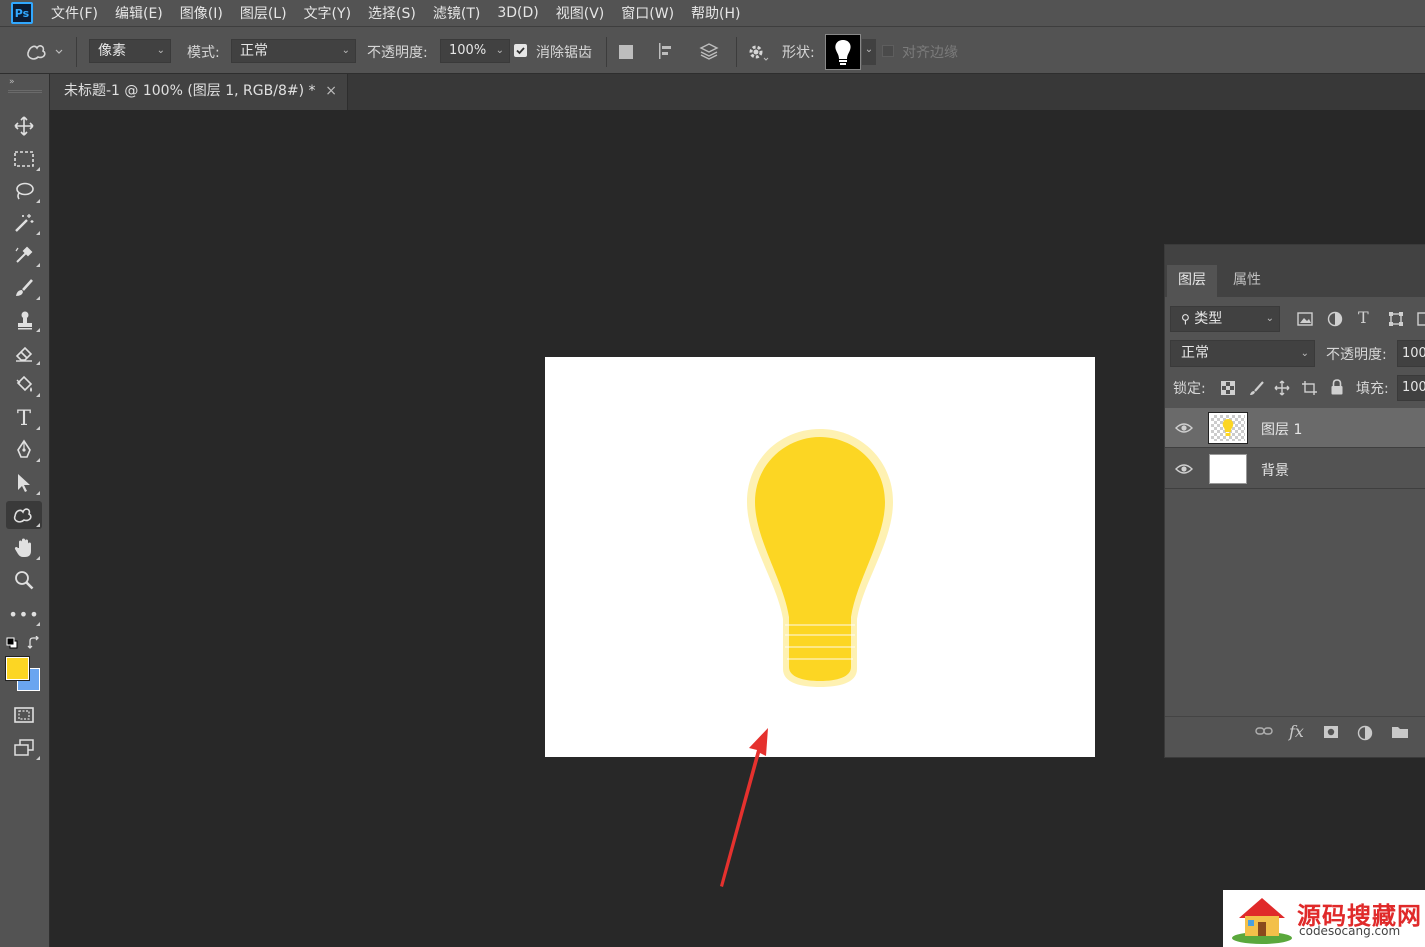 The width and height of the screenshot is (1425, 947). Describe the element at coordinates (1411, 353) in the screenshot. I see `layer-opacity-field: 100%` at that location.